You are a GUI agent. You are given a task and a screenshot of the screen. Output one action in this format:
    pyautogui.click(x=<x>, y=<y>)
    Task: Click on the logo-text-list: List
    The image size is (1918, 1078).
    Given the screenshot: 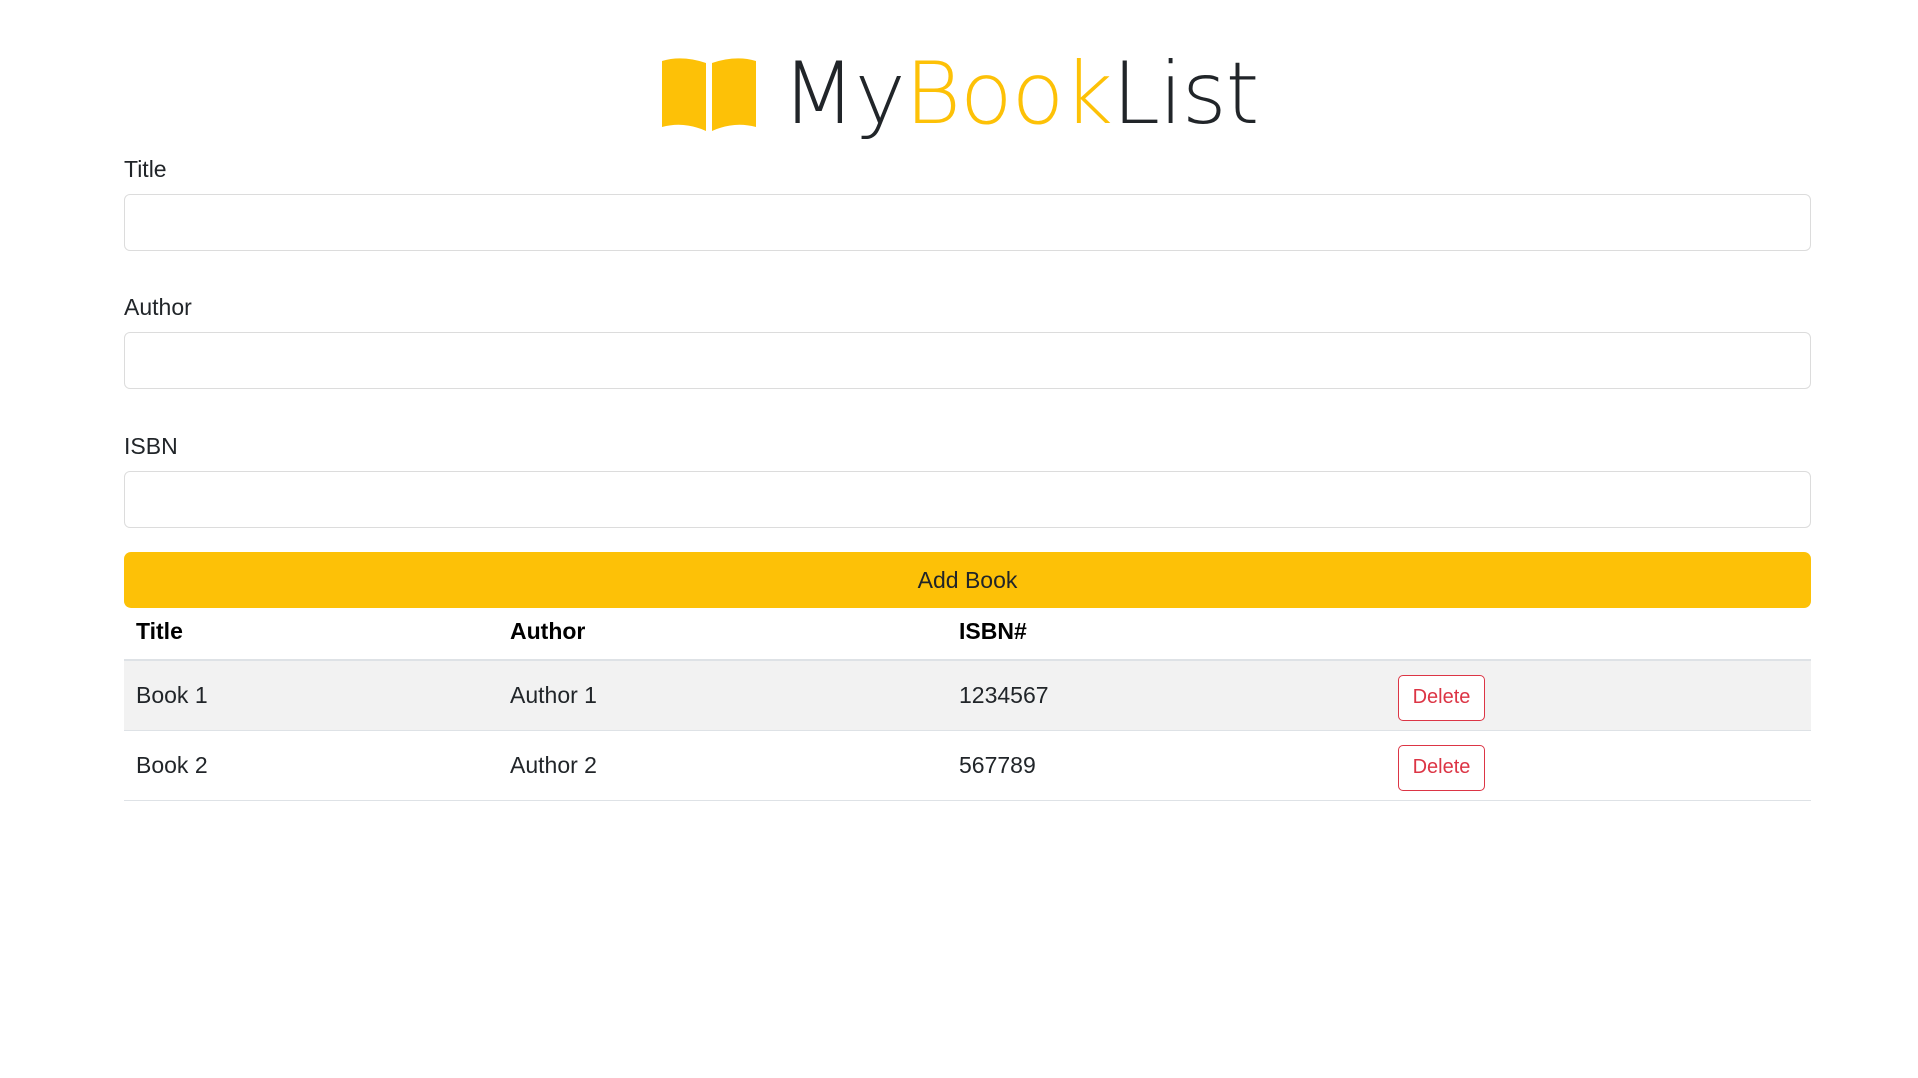 What is the action you would take?
    pyautogui.click(x=1185, y=94)
    